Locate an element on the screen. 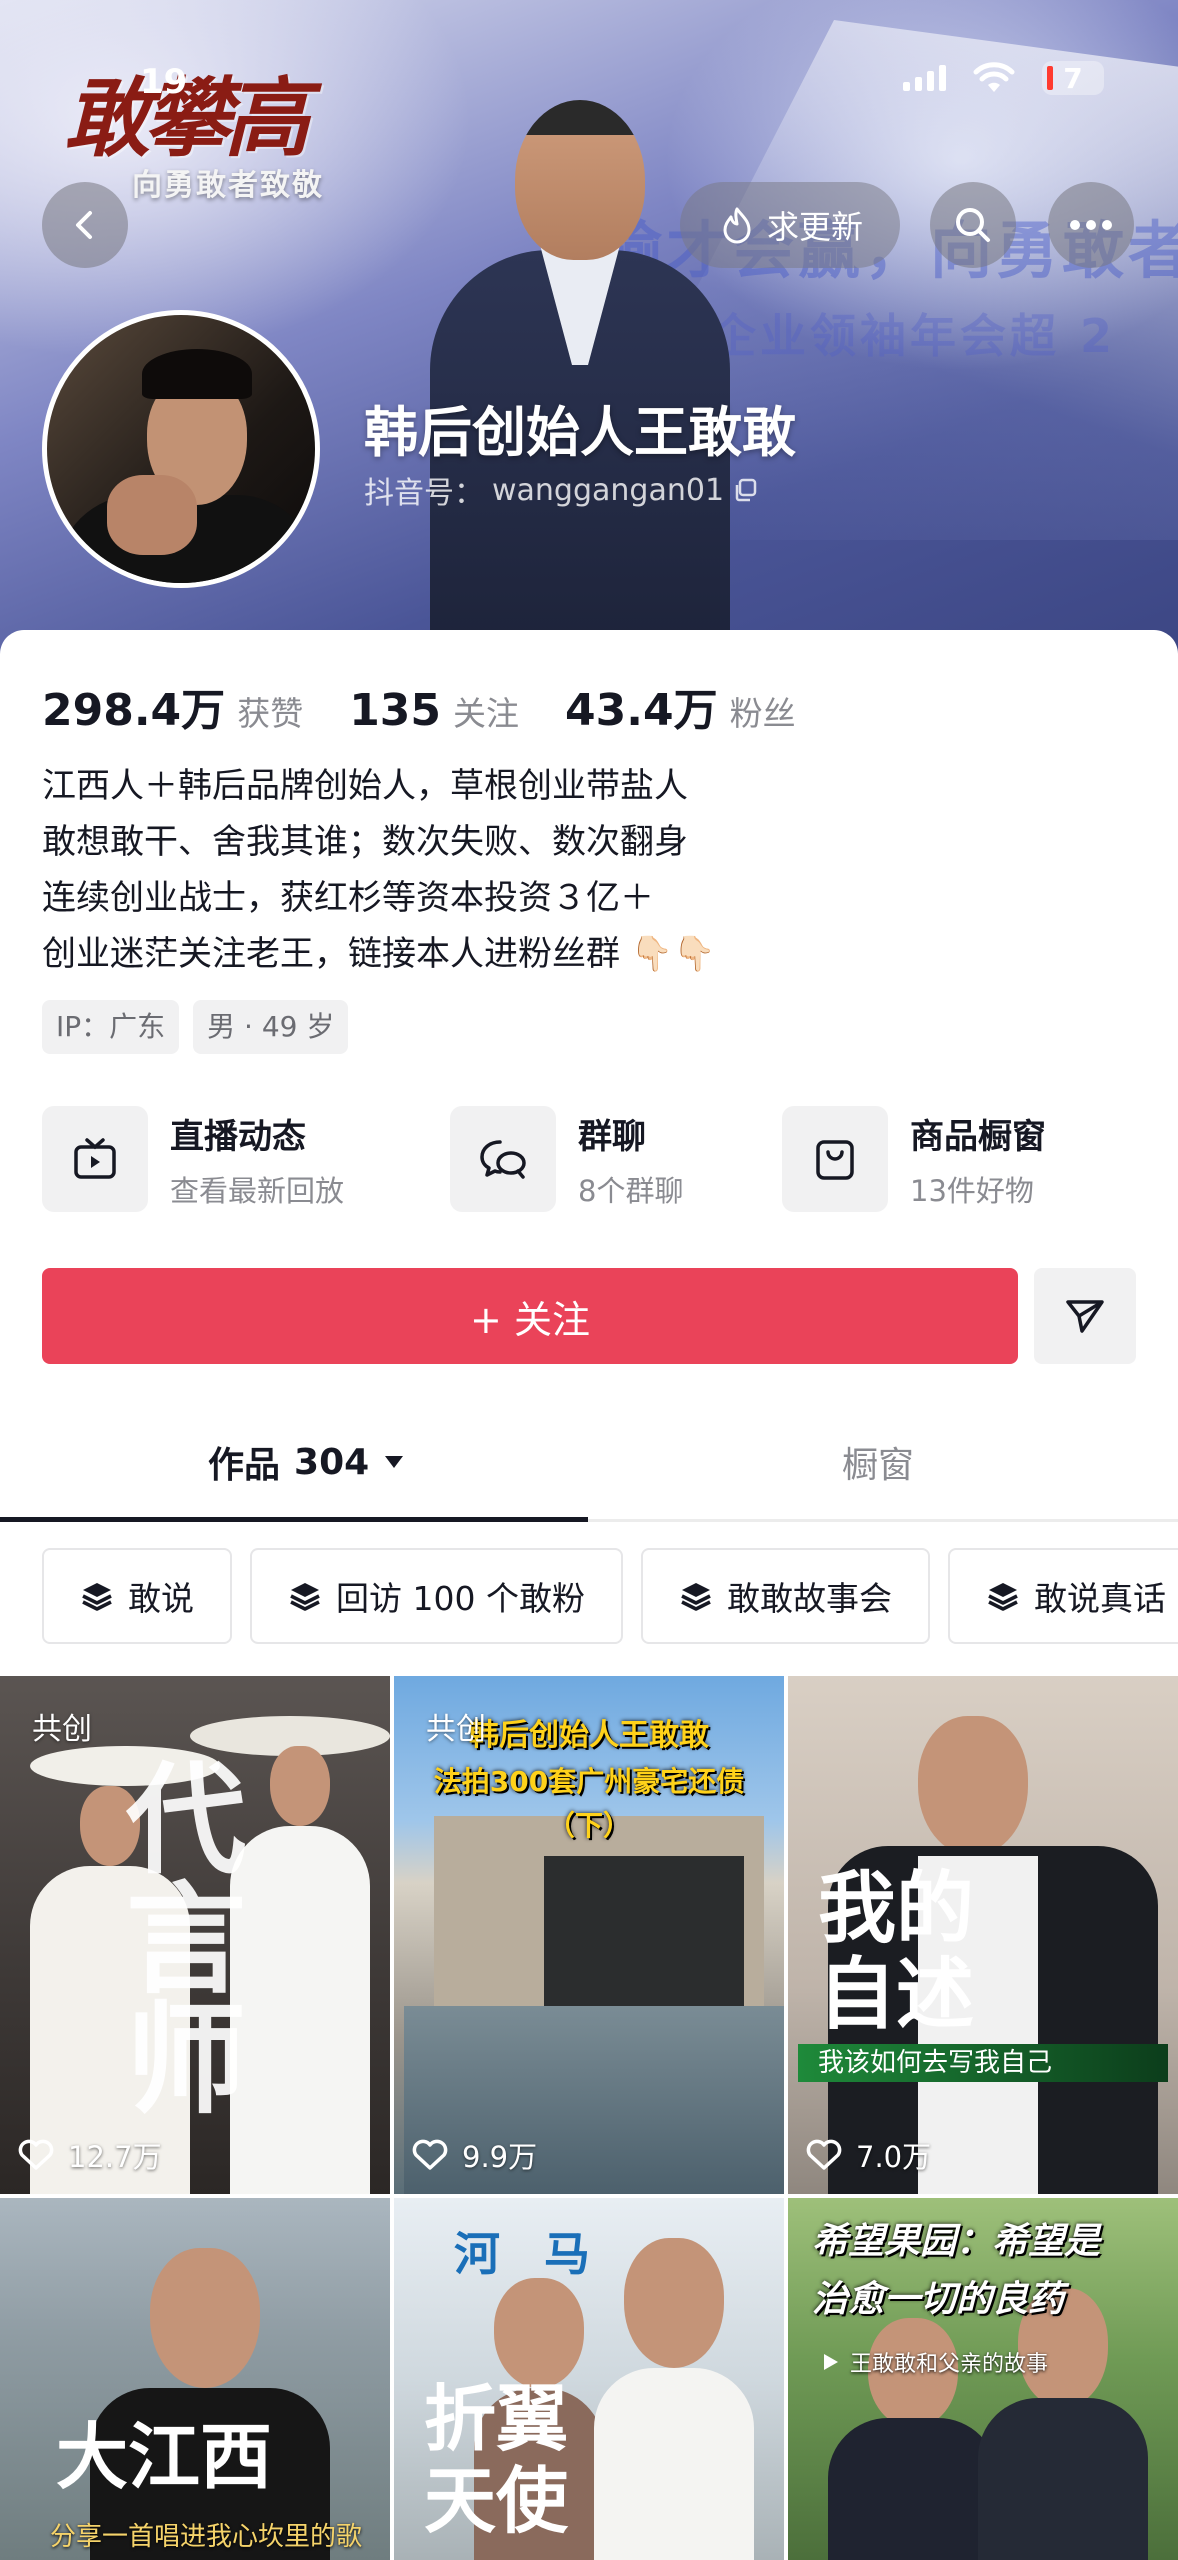  likes-label: 获赞 is located at coordinates (270, 713).